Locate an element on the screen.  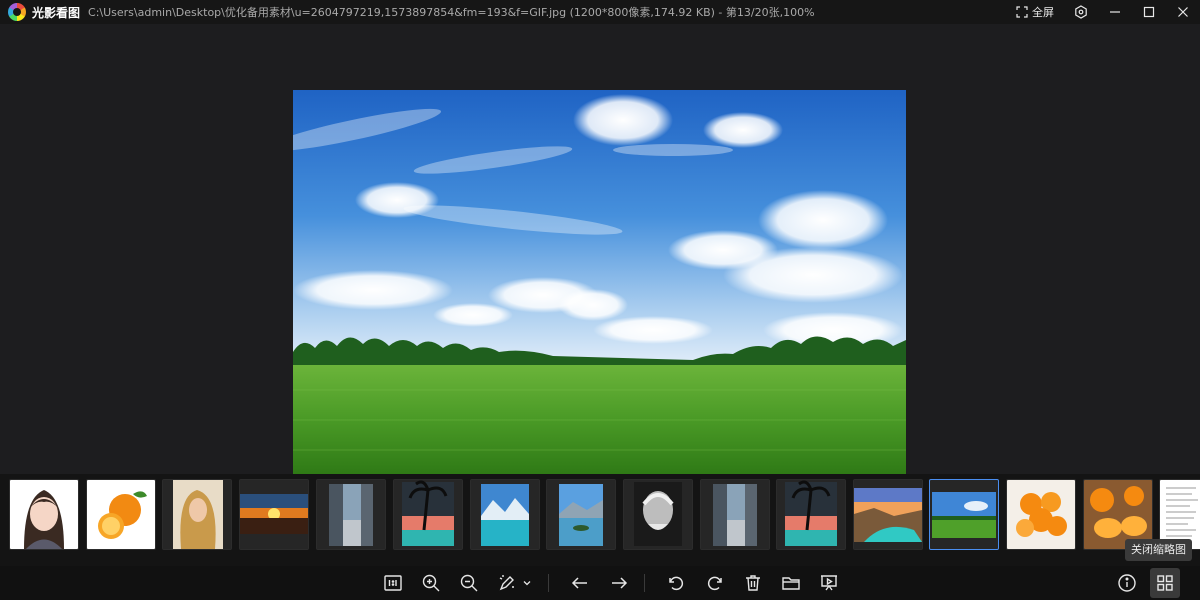
maximize-button is located at coordinates (1149, 12).